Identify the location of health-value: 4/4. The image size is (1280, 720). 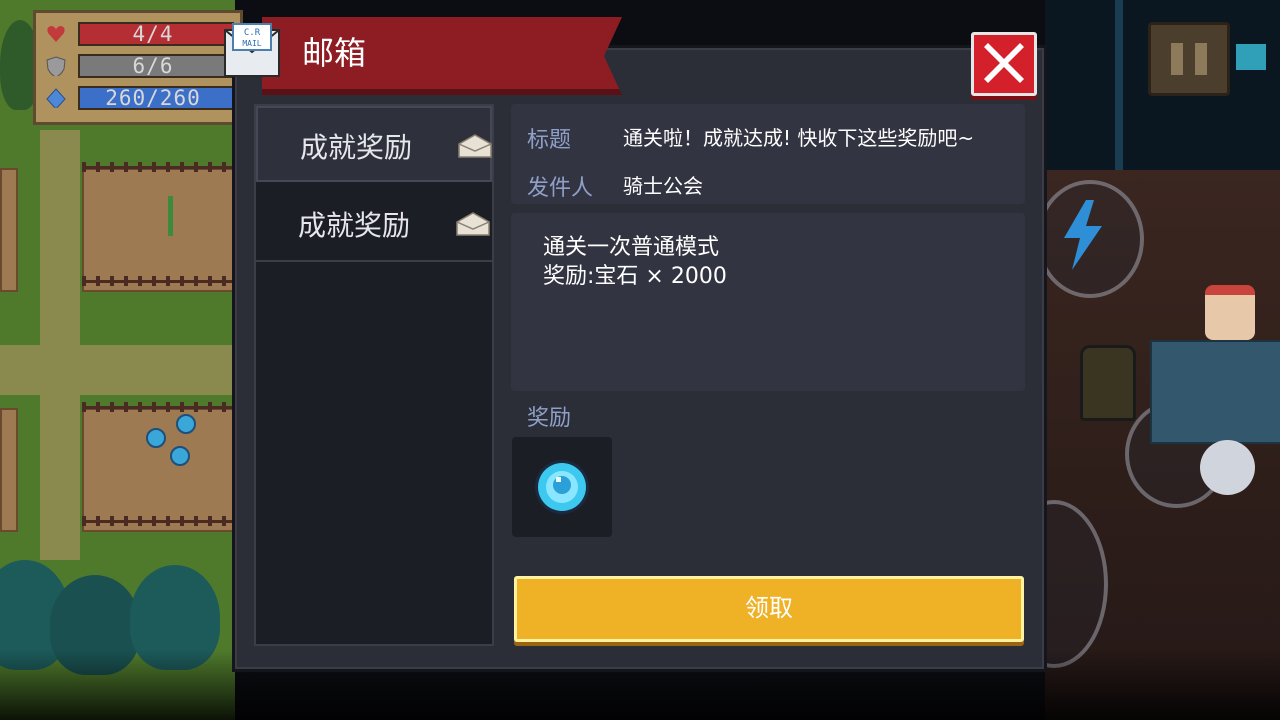
(153, 34).